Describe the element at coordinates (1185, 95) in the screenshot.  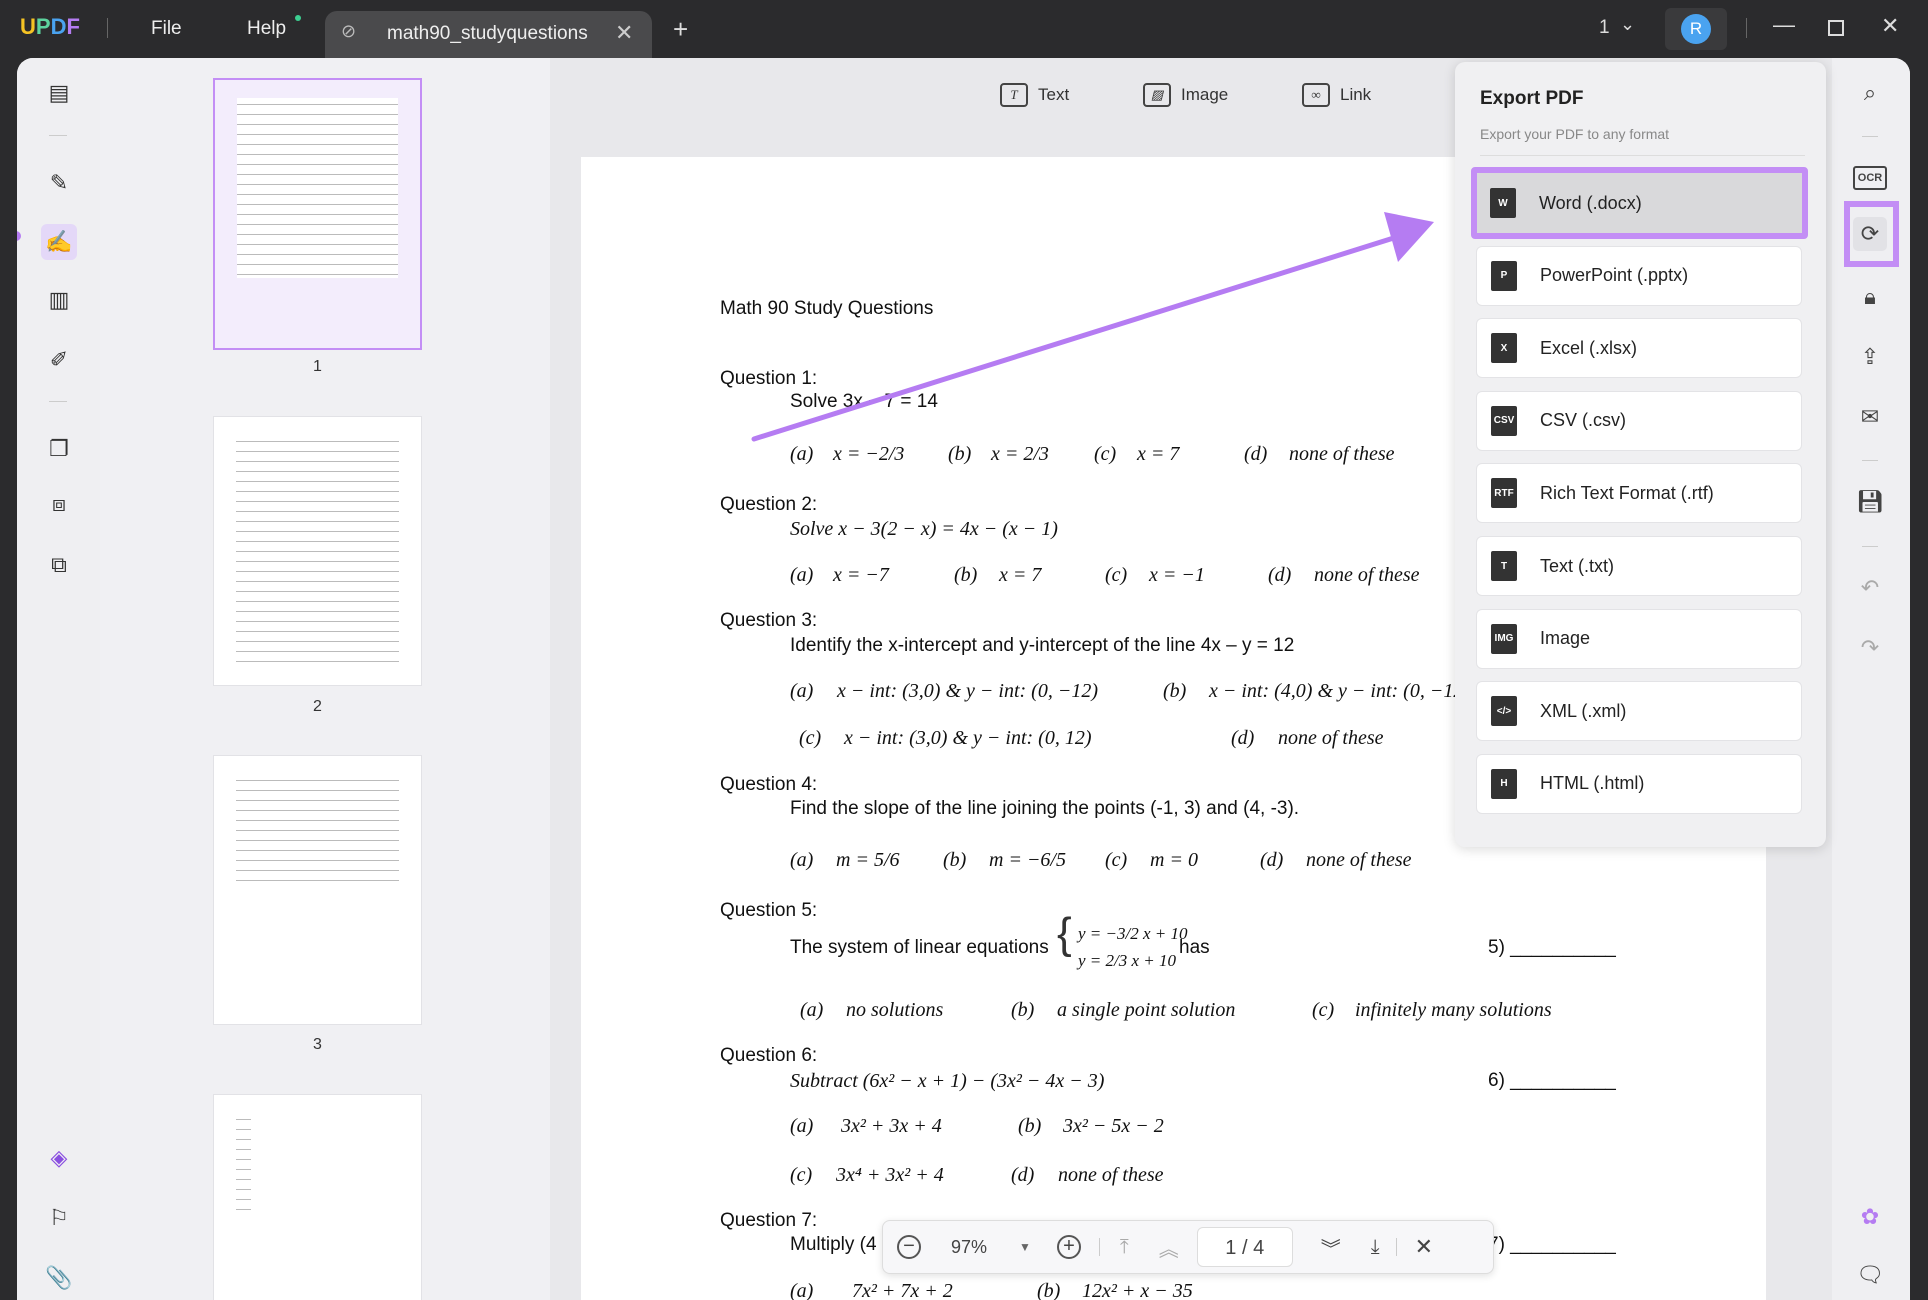
I see `add-image-tool: ▨ Image` at that location.